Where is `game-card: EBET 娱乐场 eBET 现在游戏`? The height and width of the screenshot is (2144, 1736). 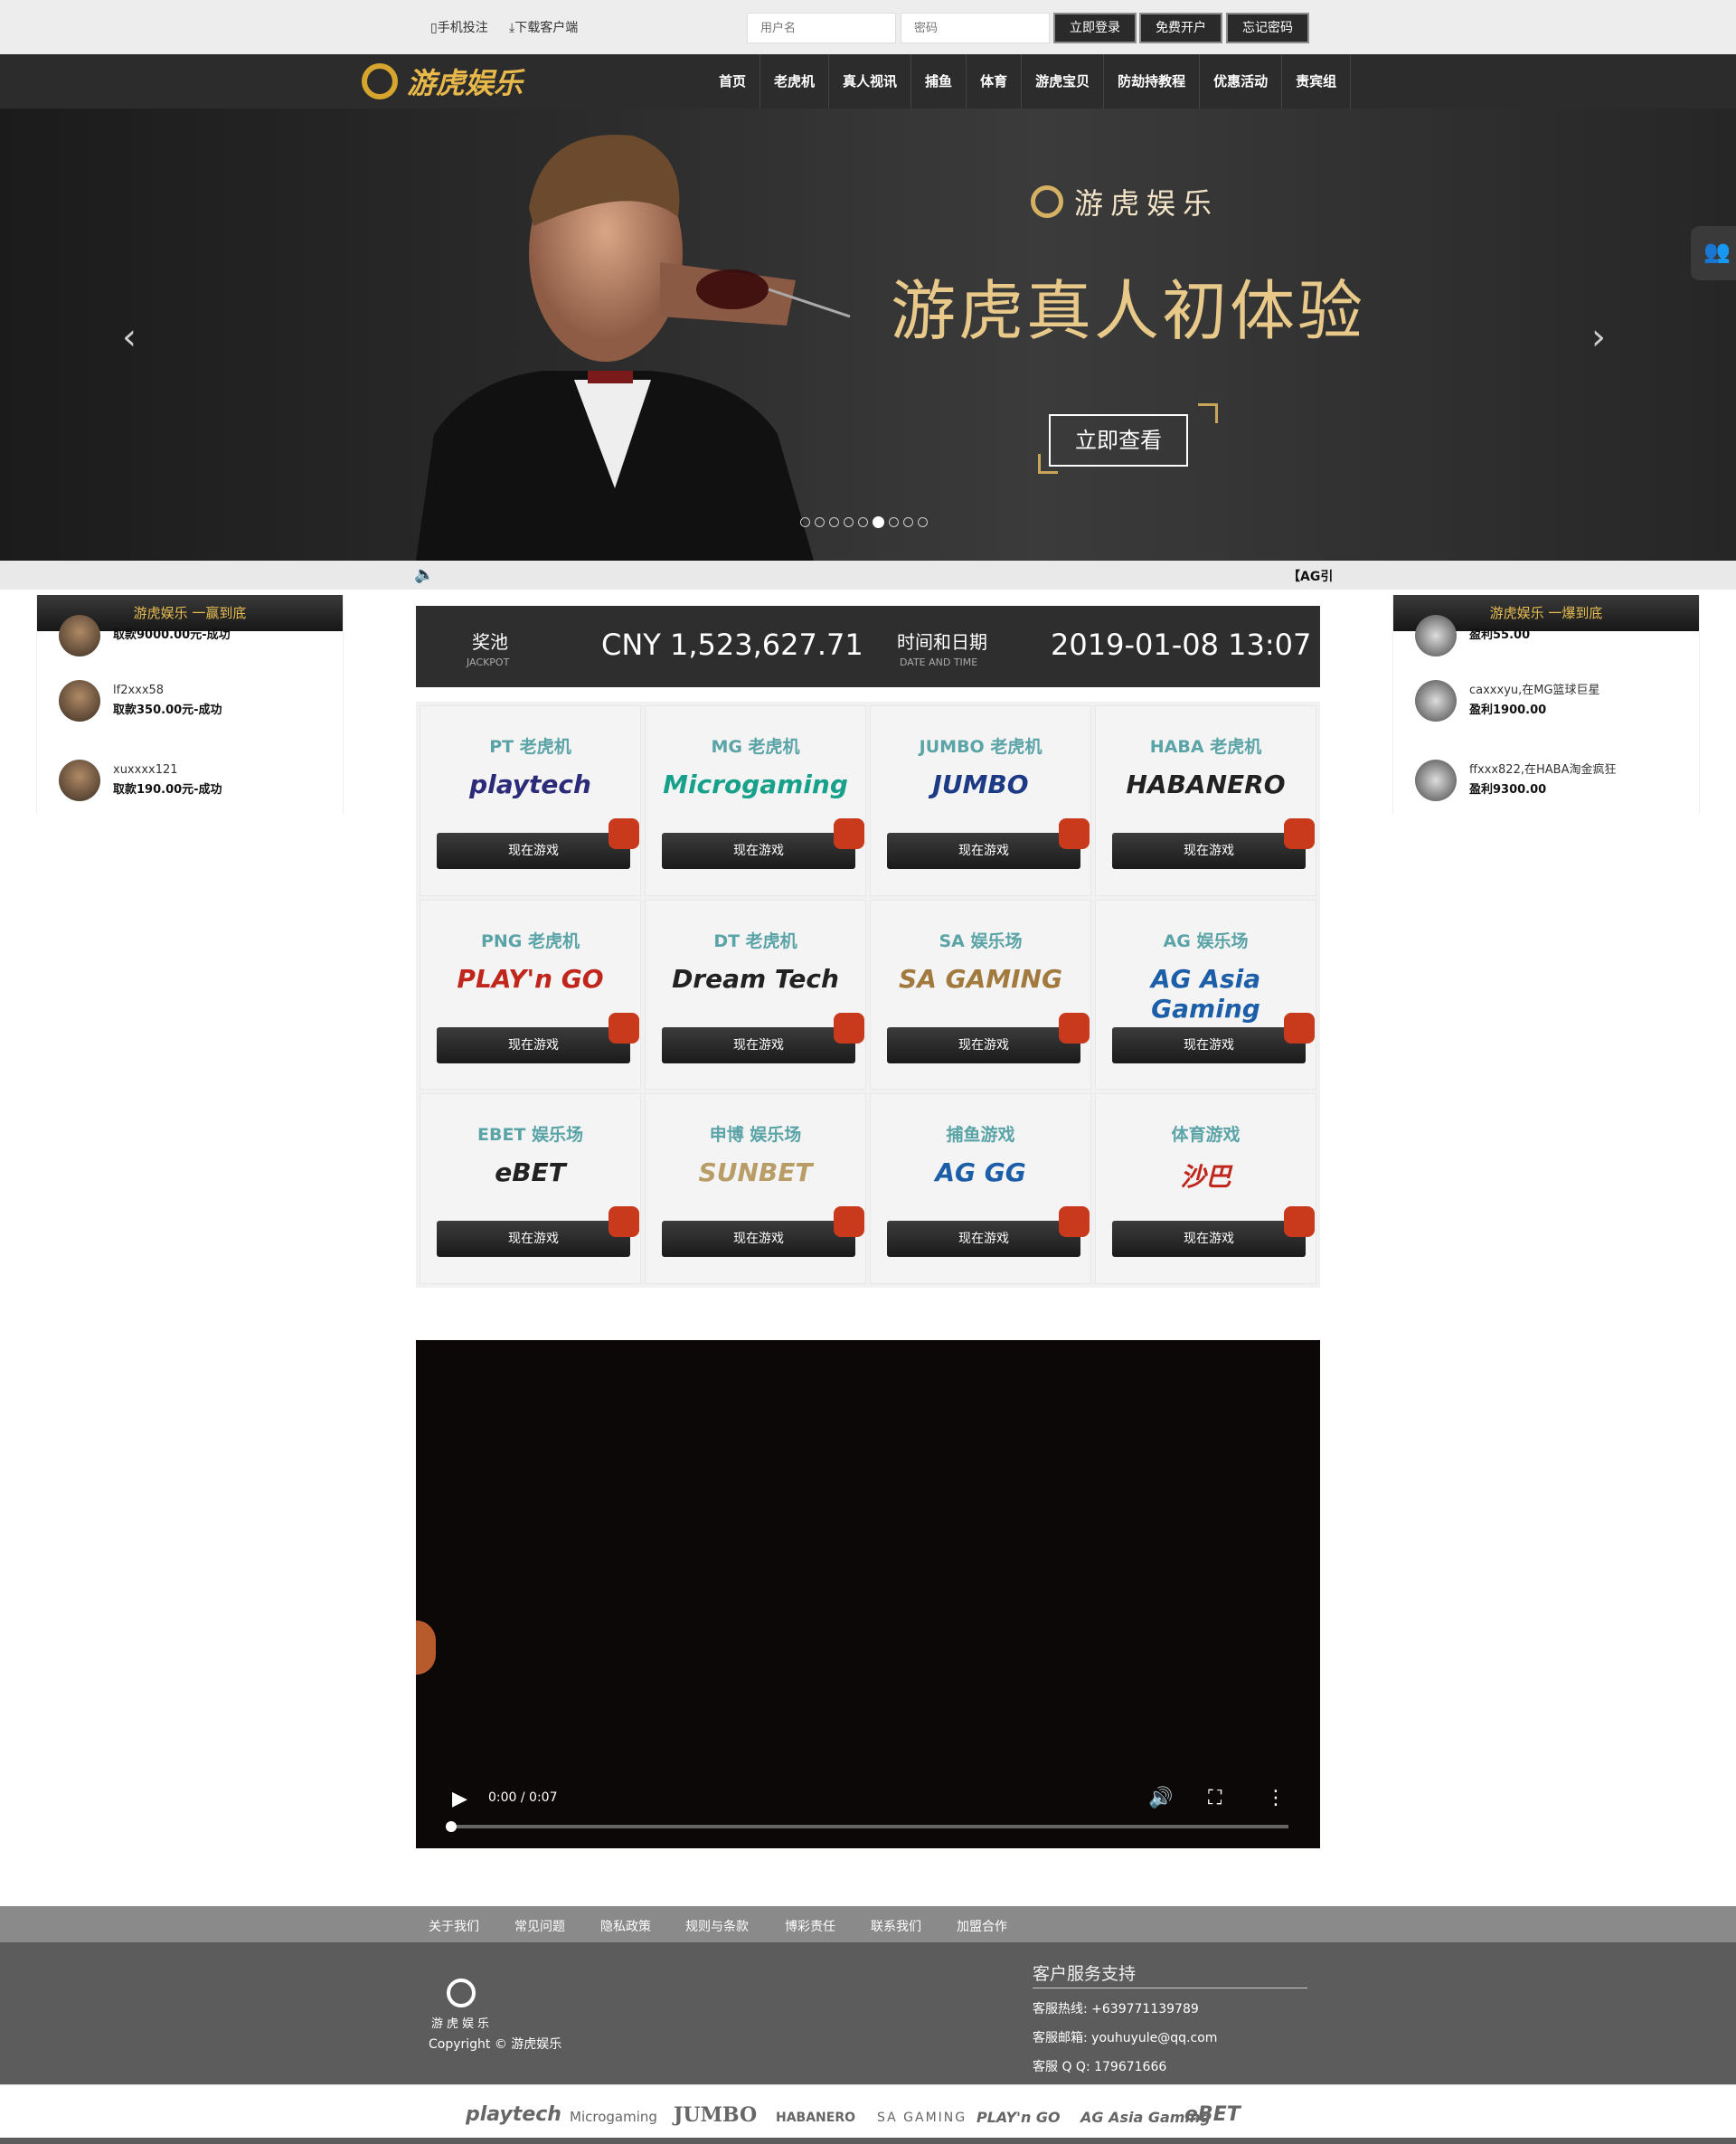
game-card: EBET 娱乐场 eBET 现在游戏 is located at coordinates (530, 1189).